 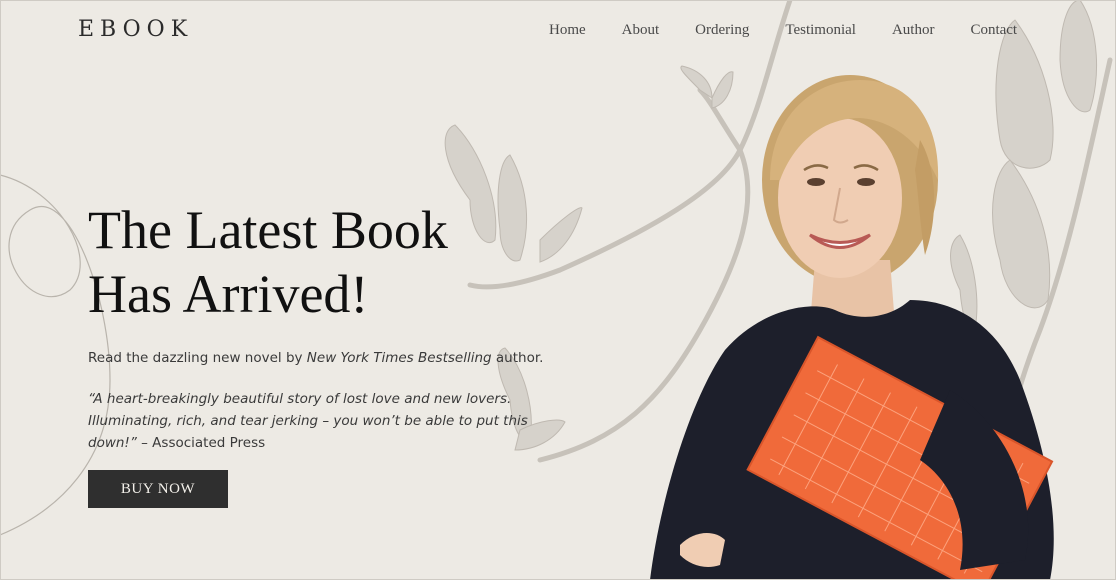 What do you see at coordinates (517, 358) in the screenshot?
I see `intro-suffix: author.` at bounding box center [517, 358].